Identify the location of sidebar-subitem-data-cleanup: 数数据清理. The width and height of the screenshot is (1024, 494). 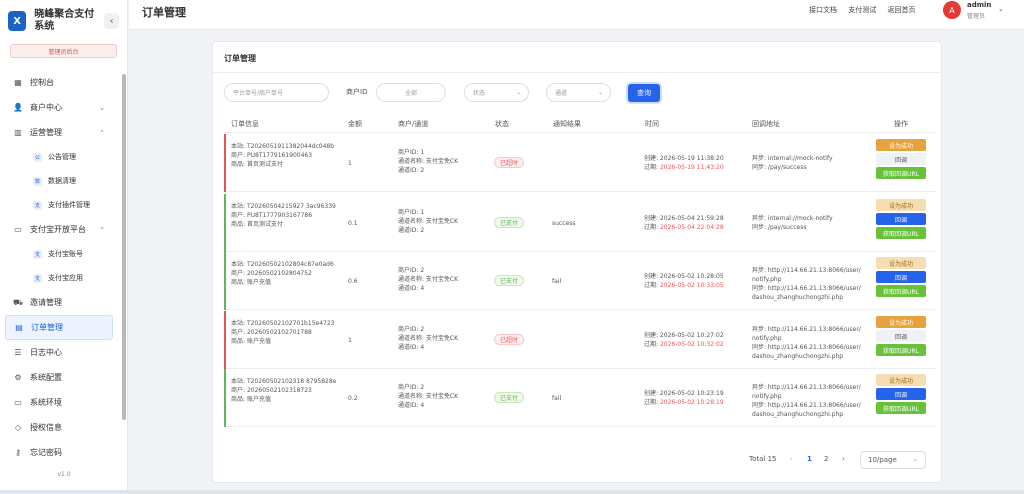
(63, 181).